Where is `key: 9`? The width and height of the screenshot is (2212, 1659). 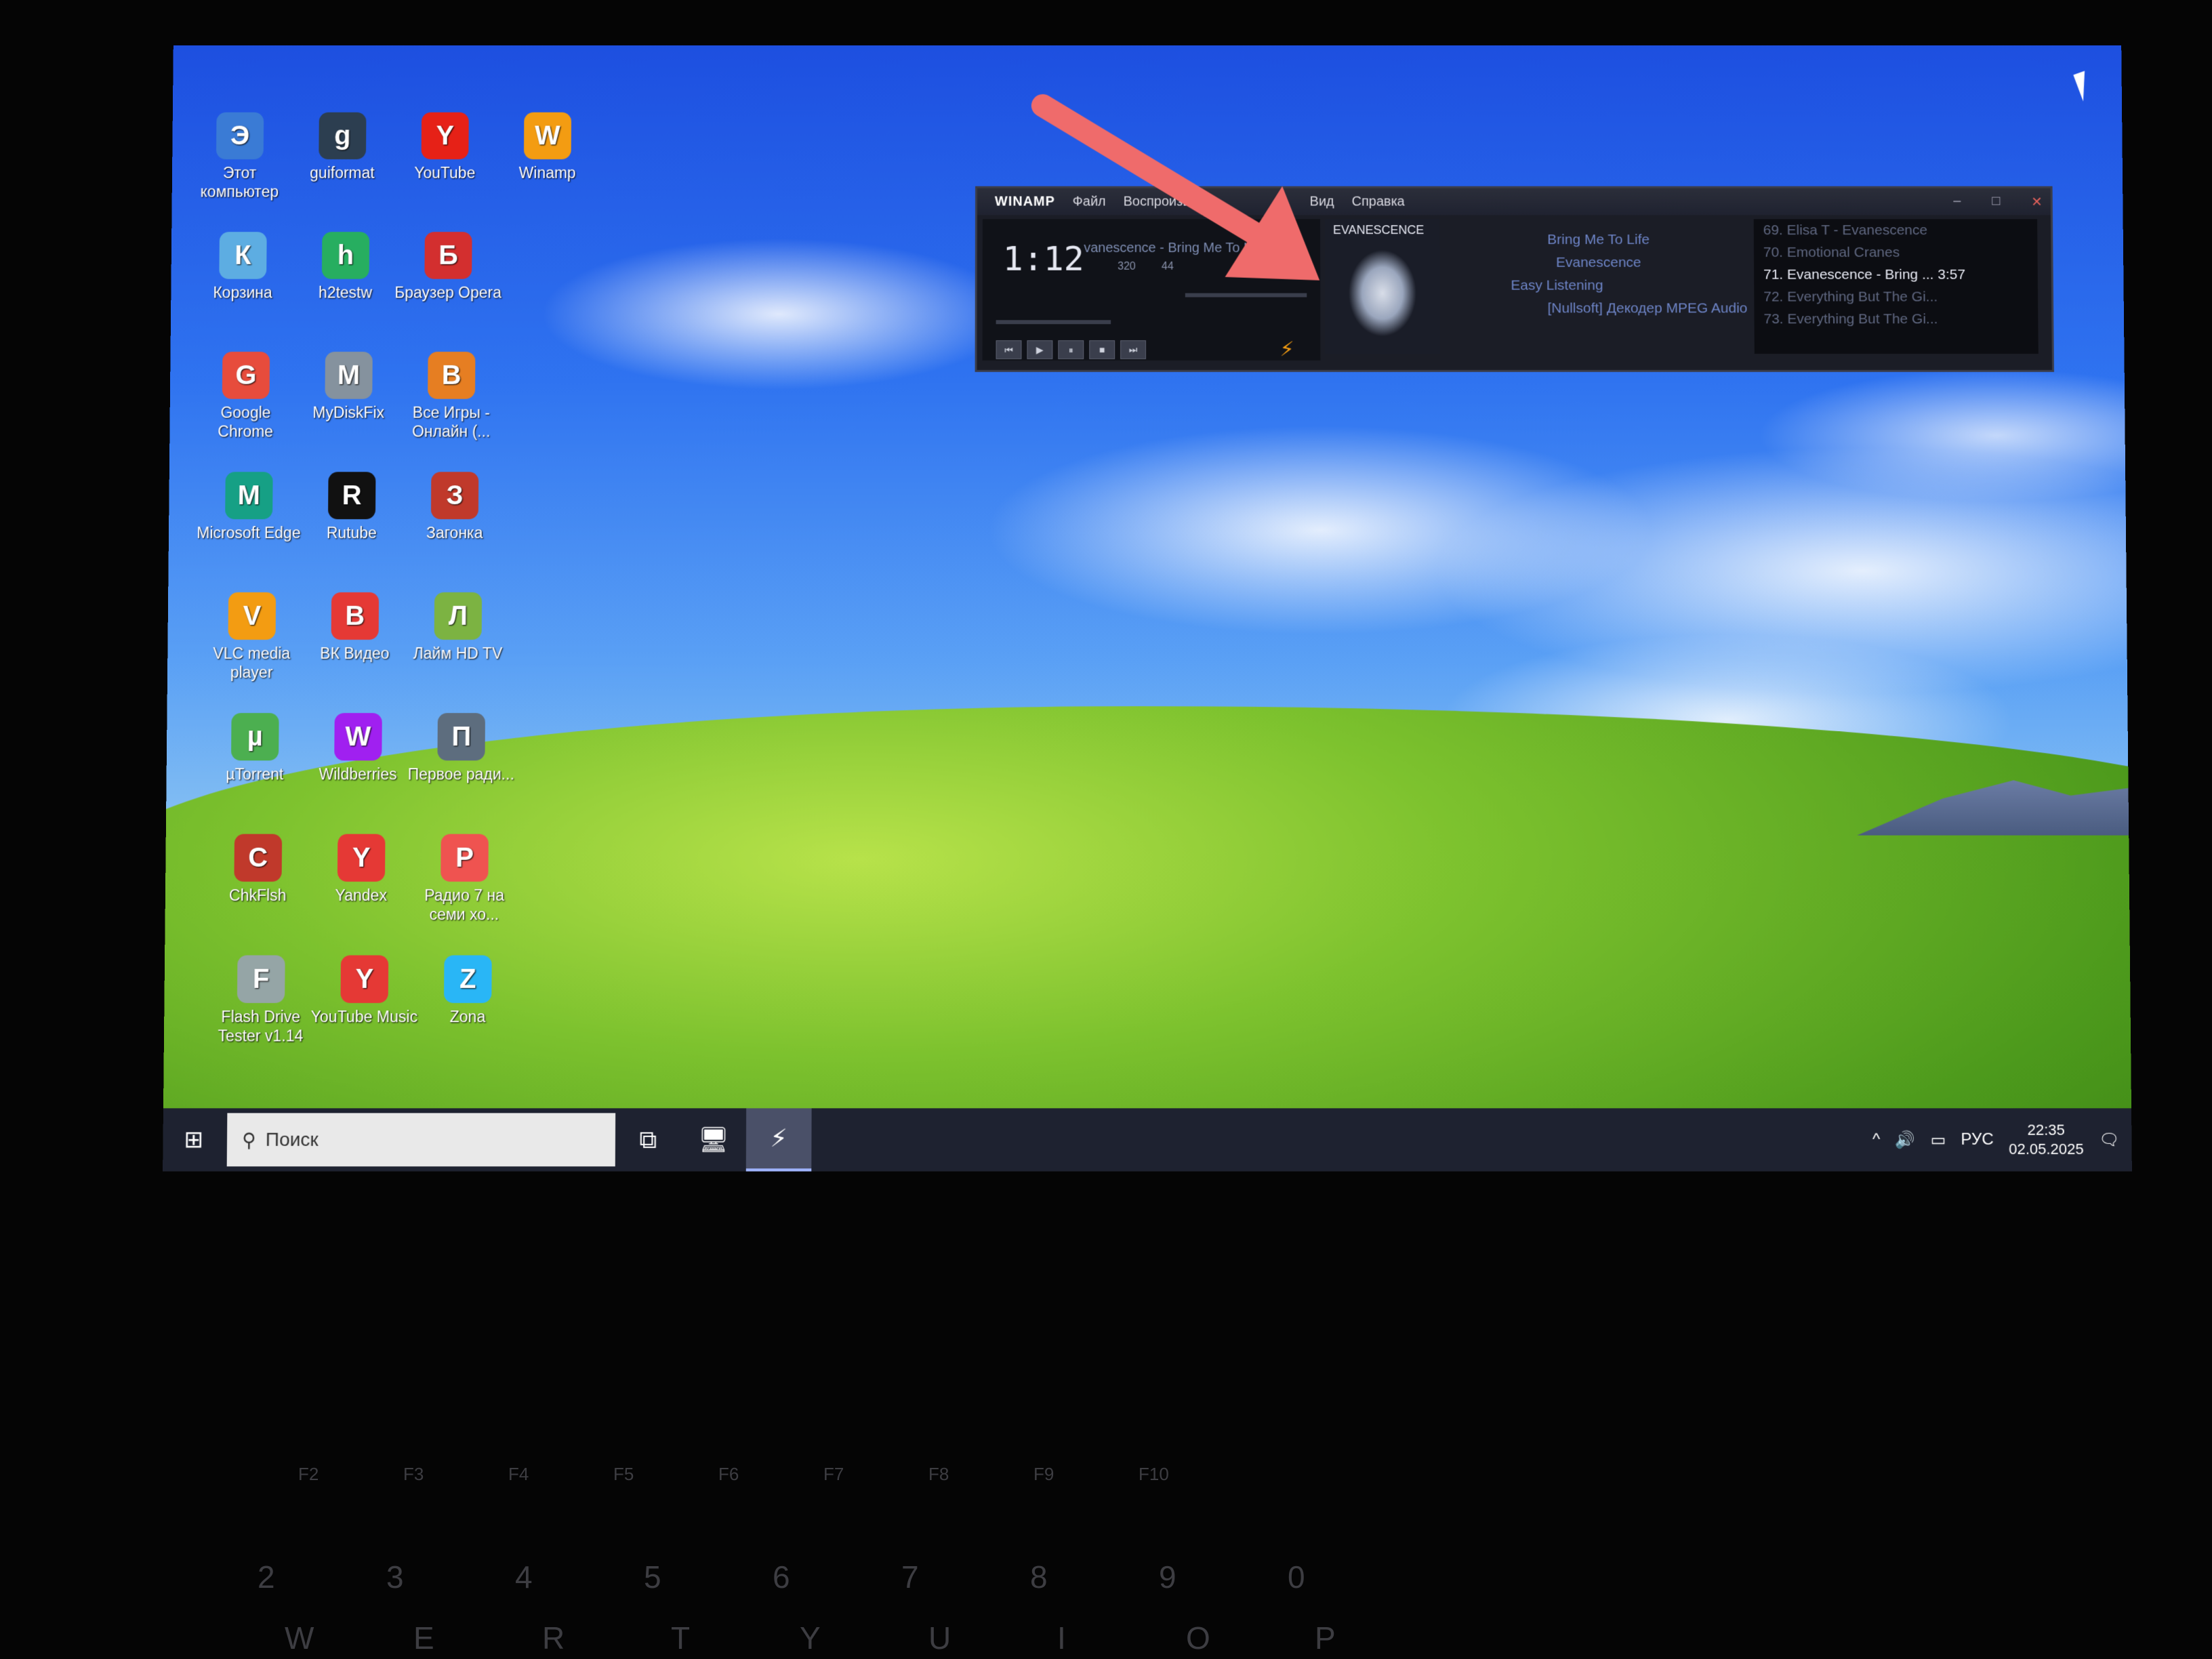 key: 9 is located at coordinates (1167, 1577).